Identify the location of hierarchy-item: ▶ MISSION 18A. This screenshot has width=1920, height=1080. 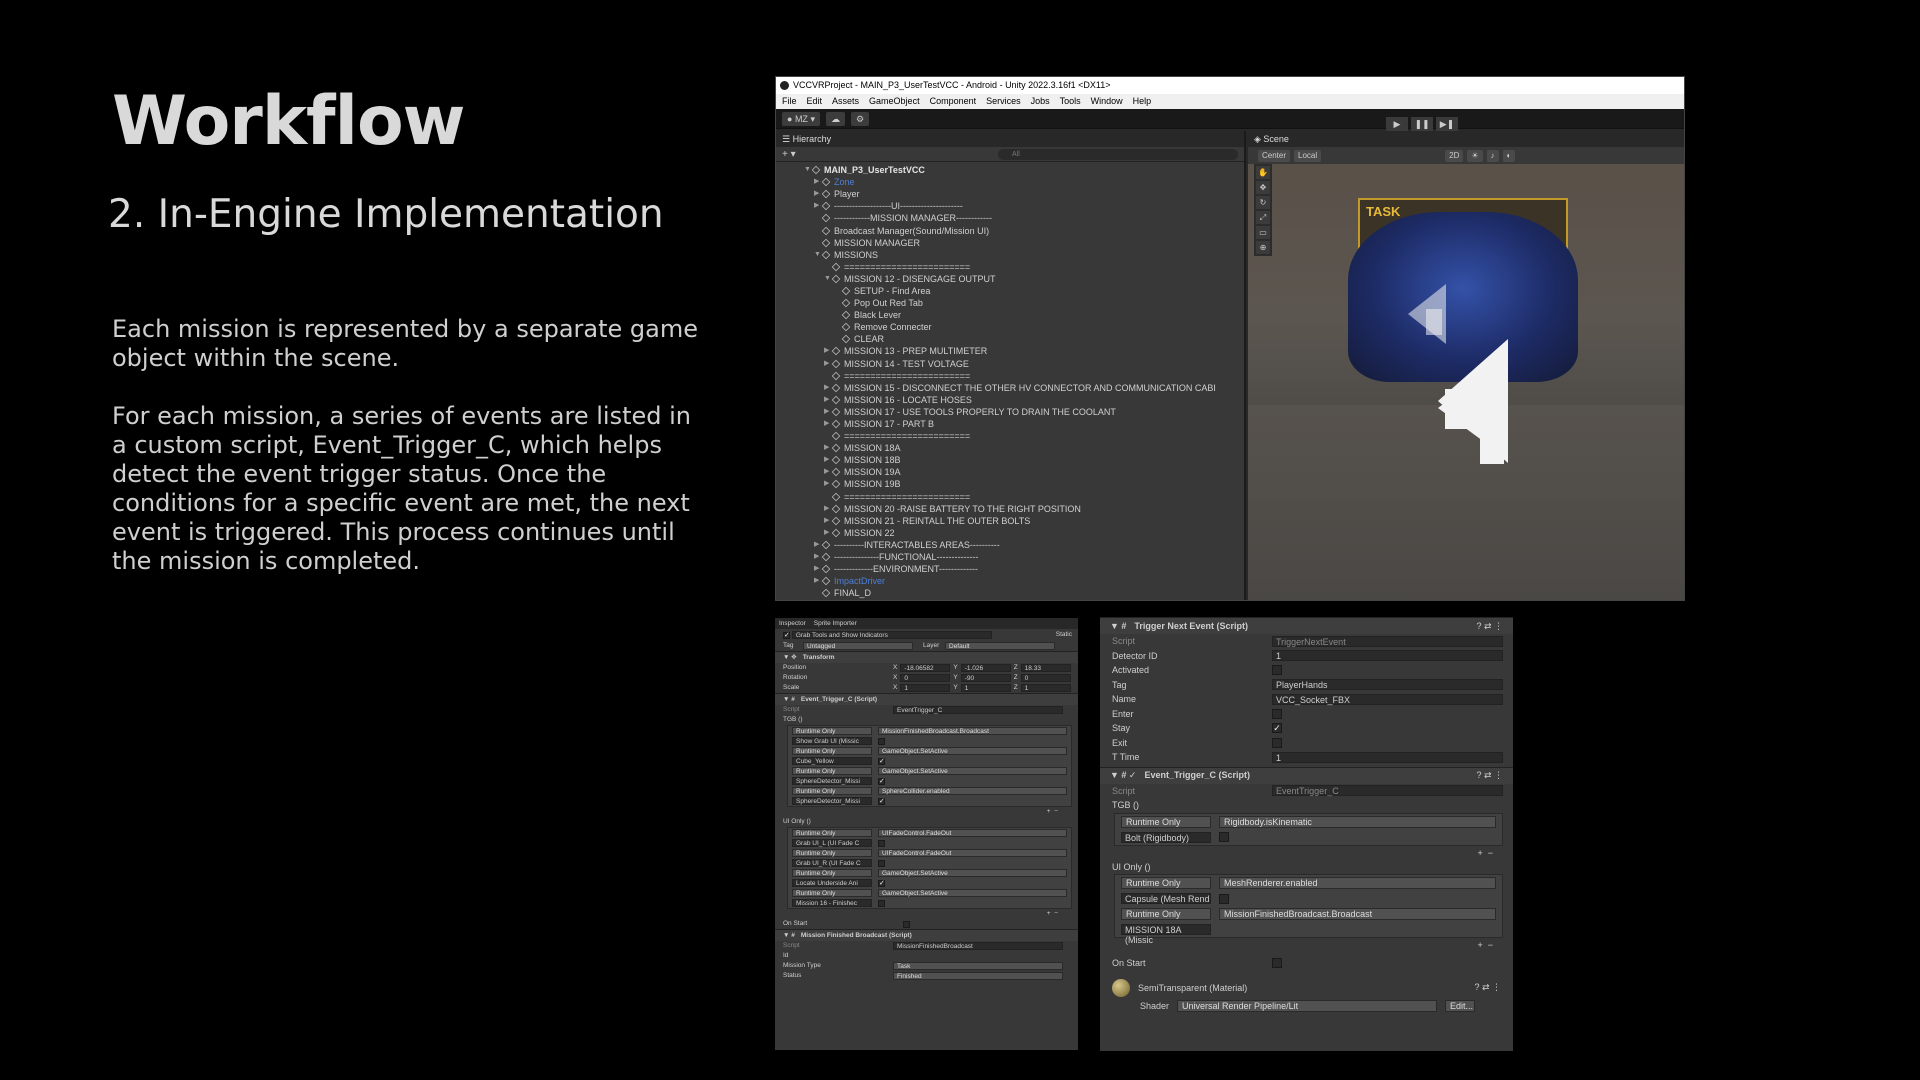
(1010, 448).